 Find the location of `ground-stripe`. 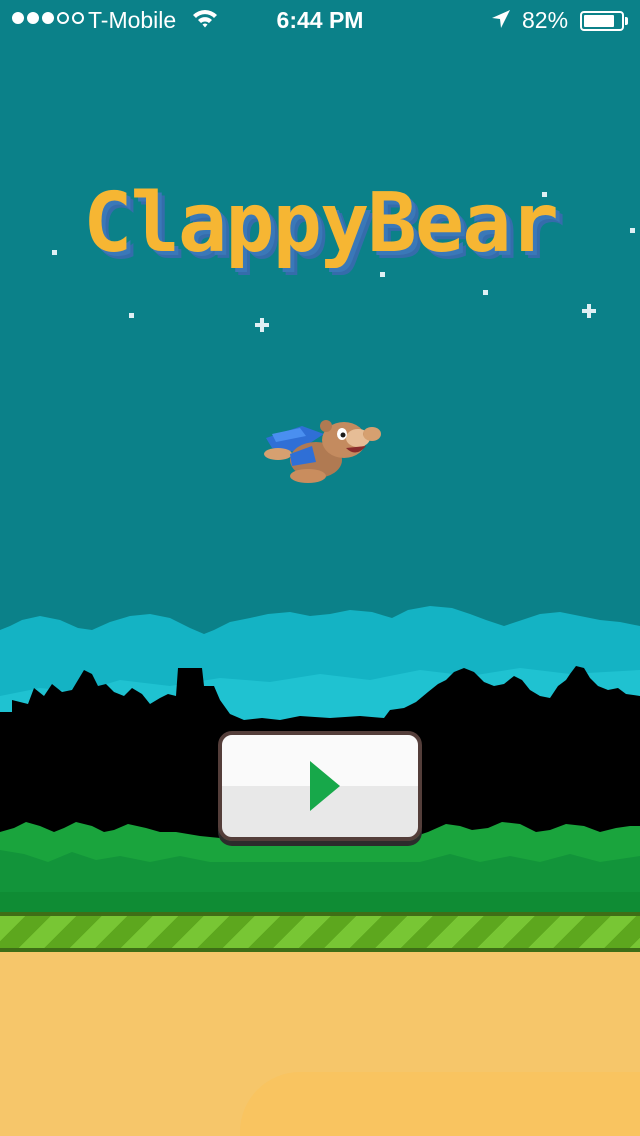

ground-stripe is located at coordinates (320, 932).